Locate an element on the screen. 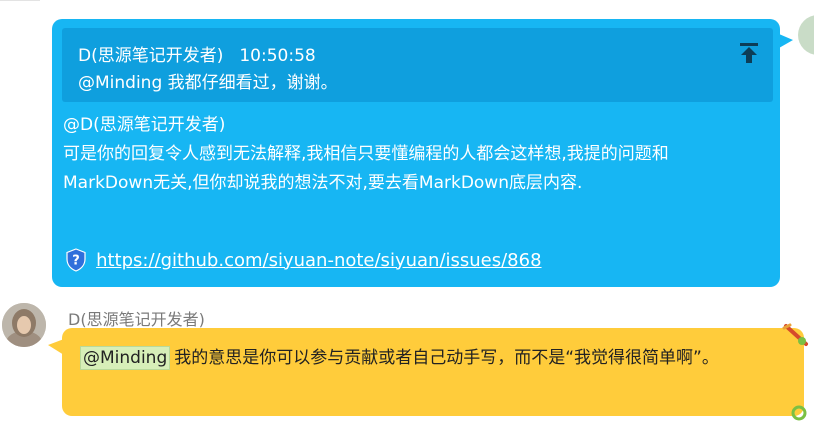 This screenshot has width=814, height=430. incoming-text: 我的意思是你可以参与贡献或者自己动手写，而不是“我觉得很简单啊”。 is located at coordinates (446, 358).